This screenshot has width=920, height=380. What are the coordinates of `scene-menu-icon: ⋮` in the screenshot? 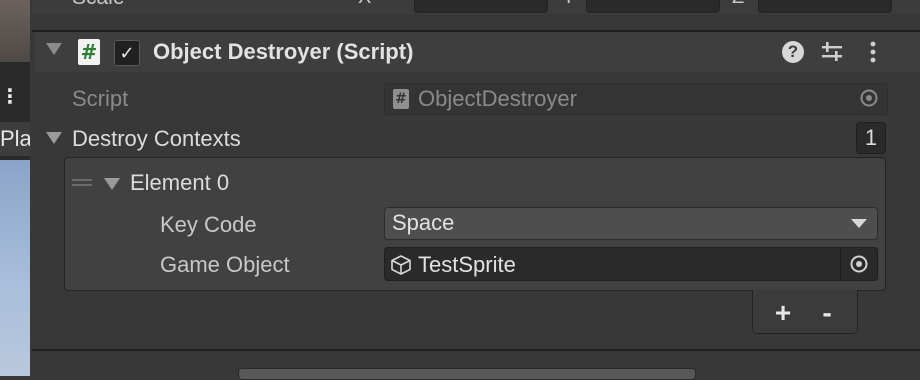 It's located at (10, 97).